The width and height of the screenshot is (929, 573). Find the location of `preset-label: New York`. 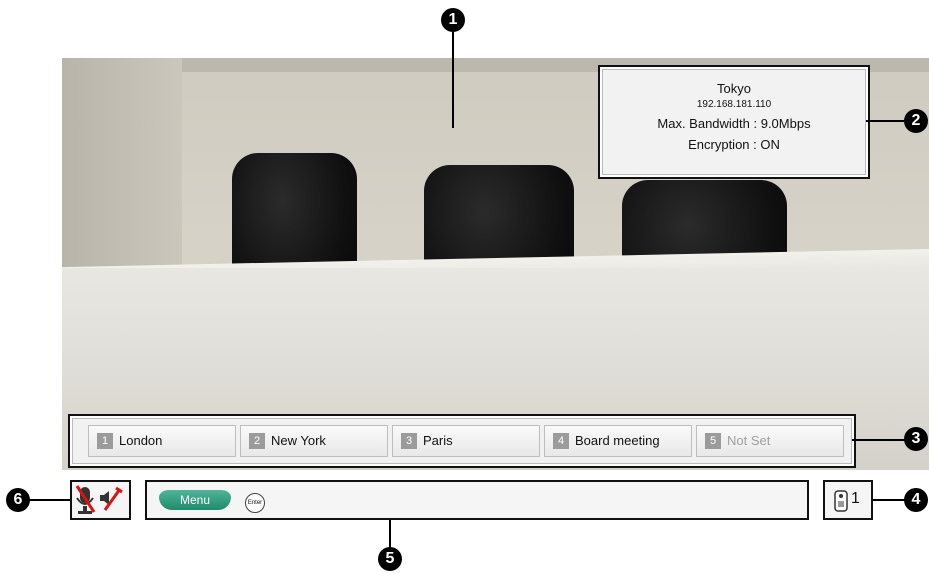

preset-label: New York is located at coordinates (298, 440).